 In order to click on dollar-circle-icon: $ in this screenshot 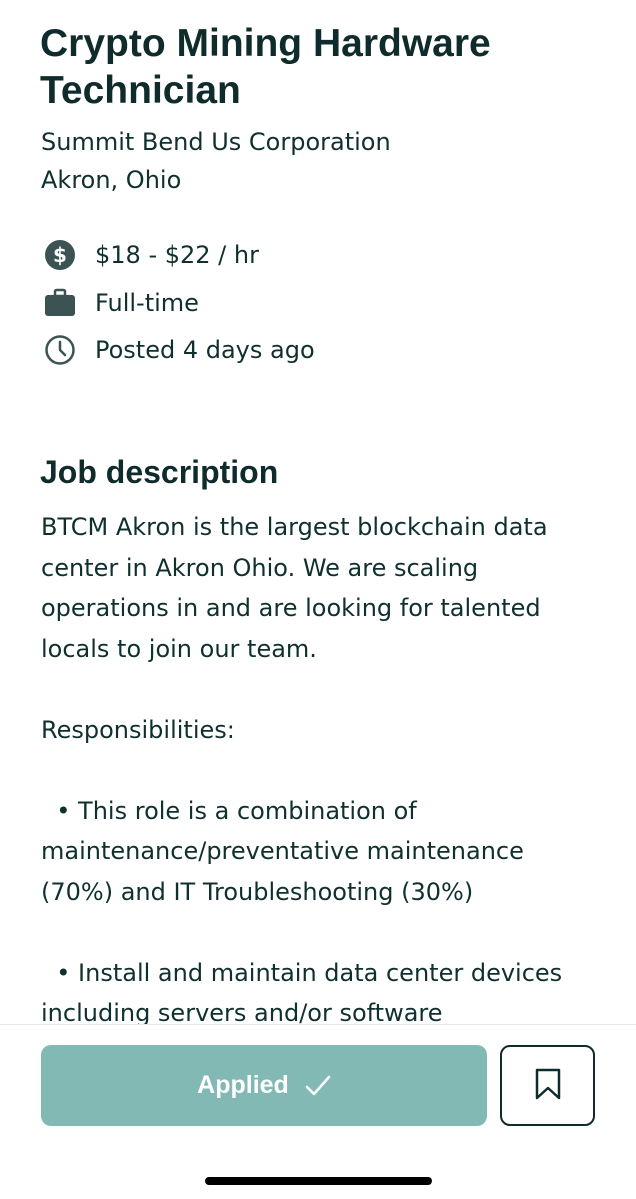, I will do `click(60, 255)`.